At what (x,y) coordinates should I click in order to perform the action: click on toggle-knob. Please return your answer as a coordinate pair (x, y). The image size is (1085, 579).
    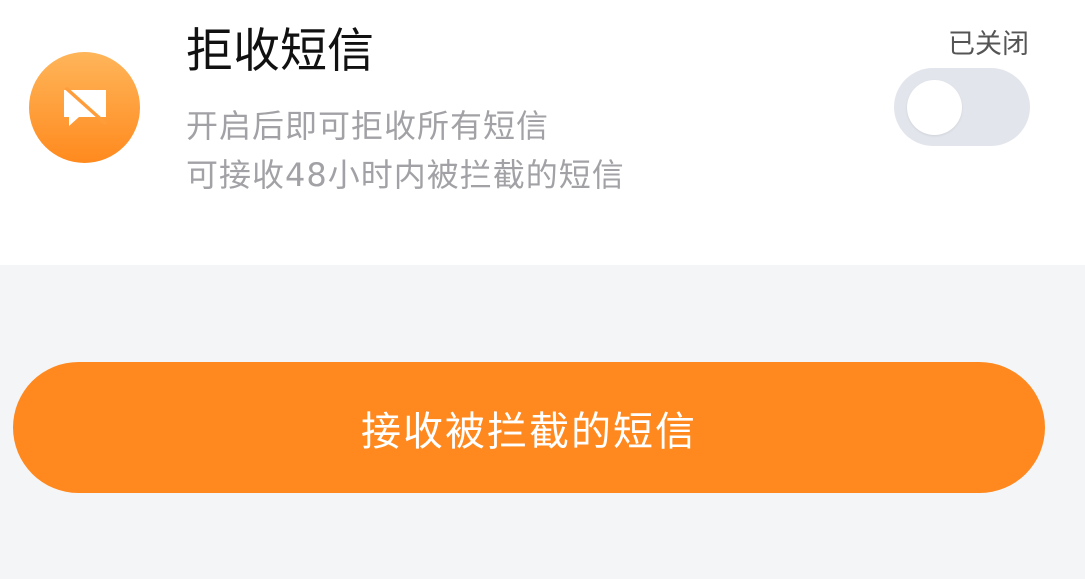
    Looking at the image, I should click on (934, 107).